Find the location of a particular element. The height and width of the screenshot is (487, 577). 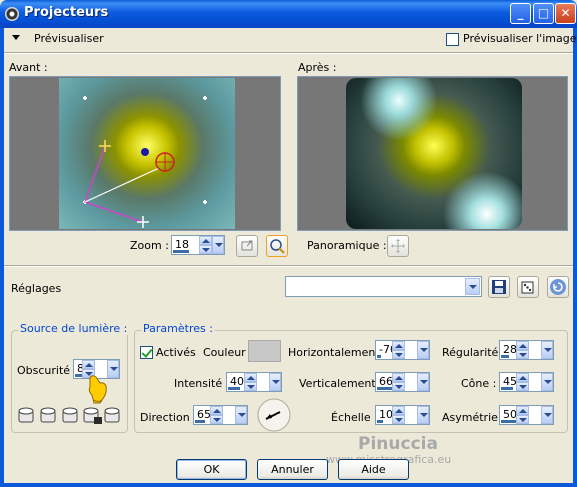

cone-label: Cône : is located at coordinates (479, 383).